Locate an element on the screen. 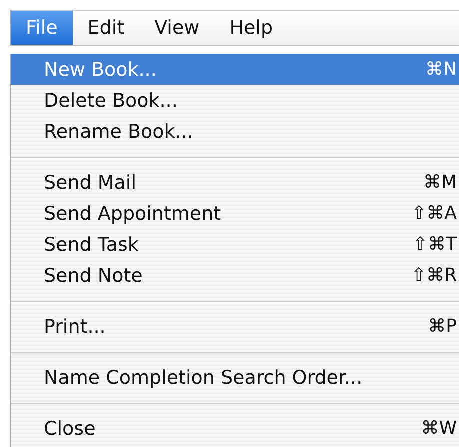  shortcut-label: ⇧⌘R is located at coordinates (434, 275).